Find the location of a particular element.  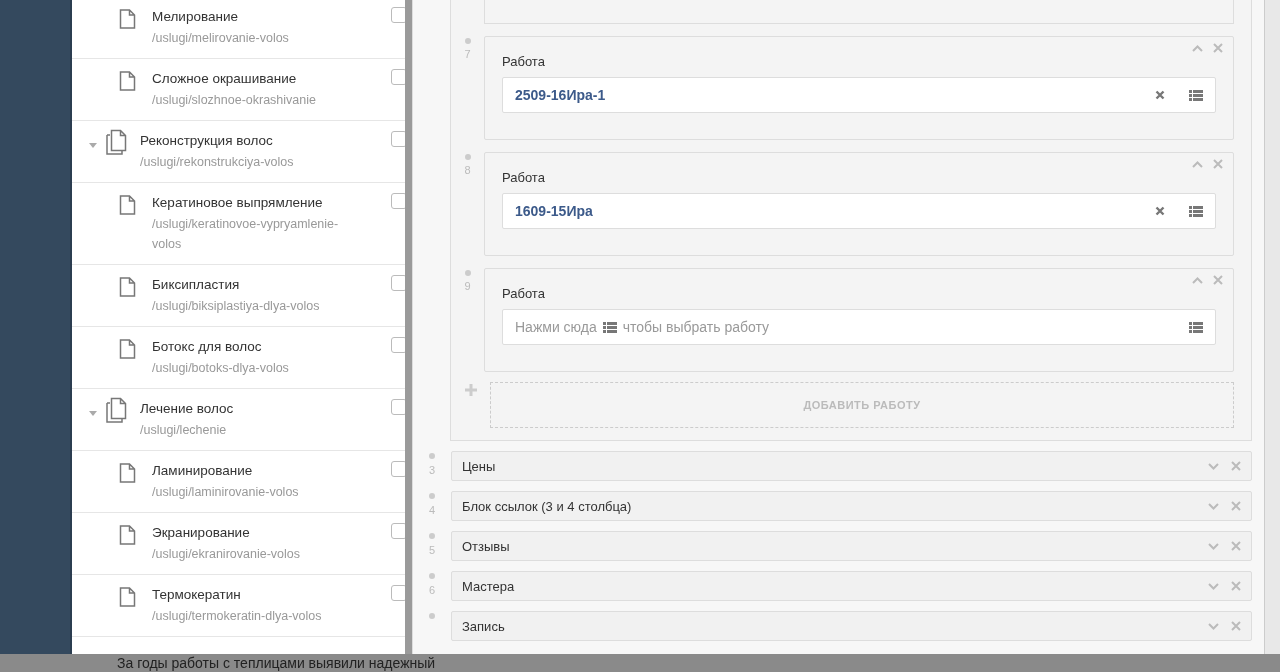

page-path: /uslugi/botoks-dlya-volos is located at coordinates (221, 368).